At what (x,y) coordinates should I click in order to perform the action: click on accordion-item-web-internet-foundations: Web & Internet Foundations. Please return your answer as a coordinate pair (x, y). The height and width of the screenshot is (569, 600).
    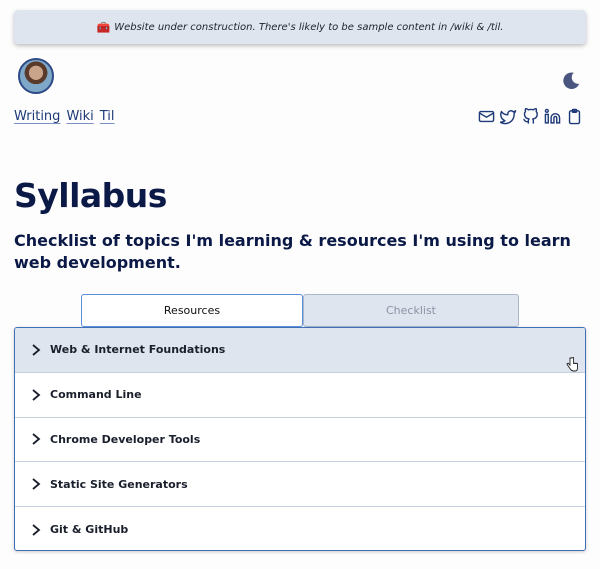
    Looking at the image, I should click on (300, 350).